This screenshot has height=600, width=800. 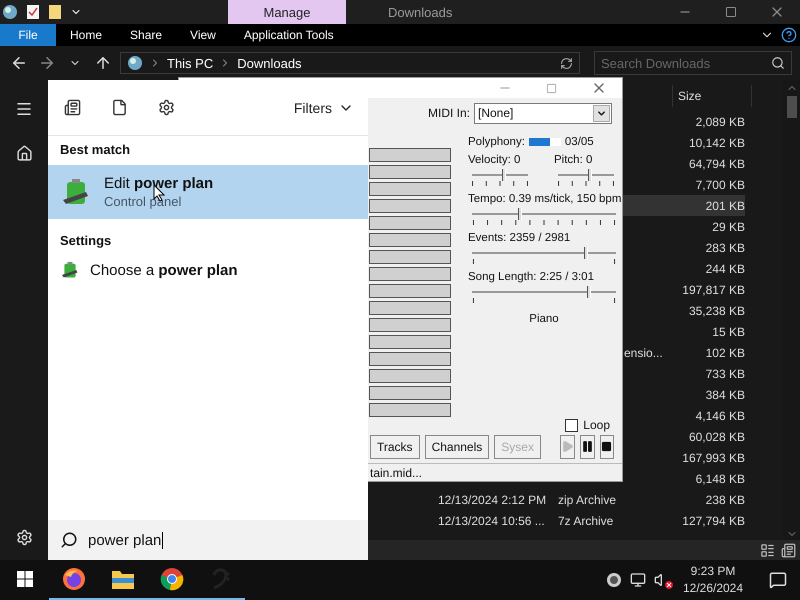 What do you see at coordinates (544, 142) in the screenshot?
I see `polyphony-meter` at bounding box center [544, 142].